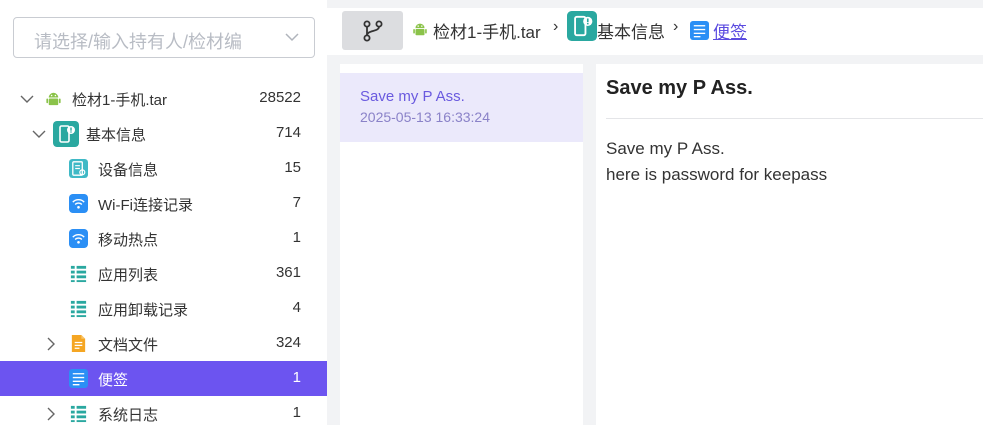 The height and width of the screenshot is (425, 983). I want to click on breadcrumb-item-basic-info: 基本信息, so click(631, 30).